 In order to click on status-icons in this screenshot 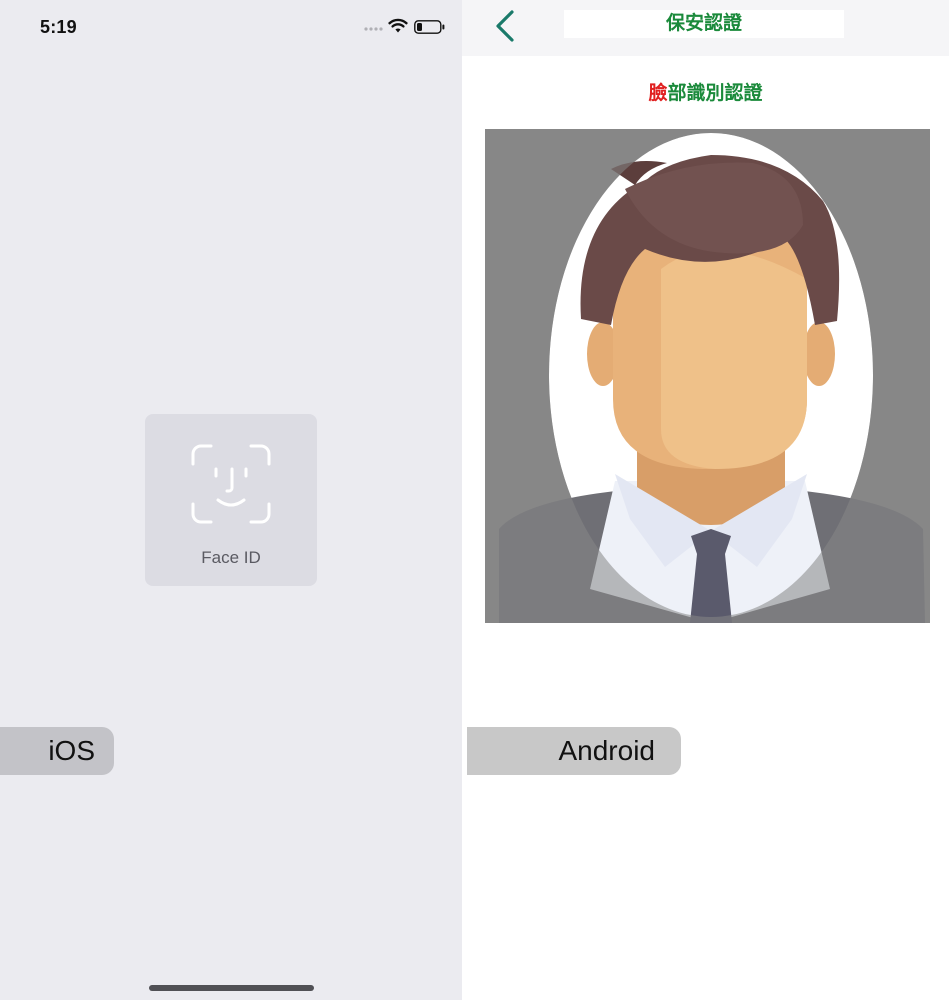, I will do `click(405, 28)`.